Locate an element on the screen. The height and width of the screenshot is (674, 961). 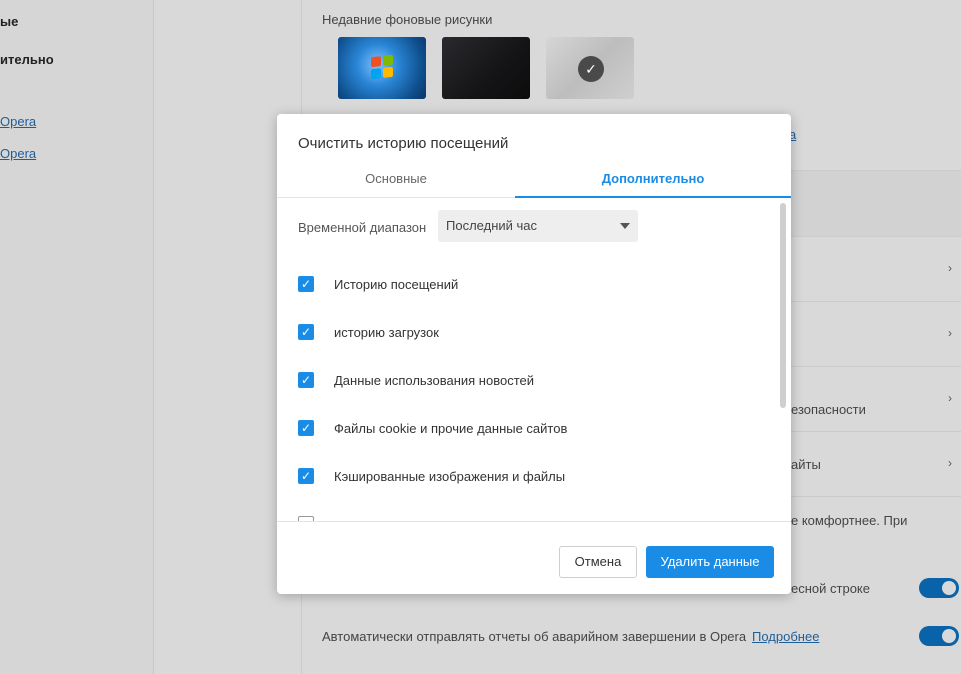
settings-row-comfort-text: е комфортнее. При is located at coordinates (849, 520).